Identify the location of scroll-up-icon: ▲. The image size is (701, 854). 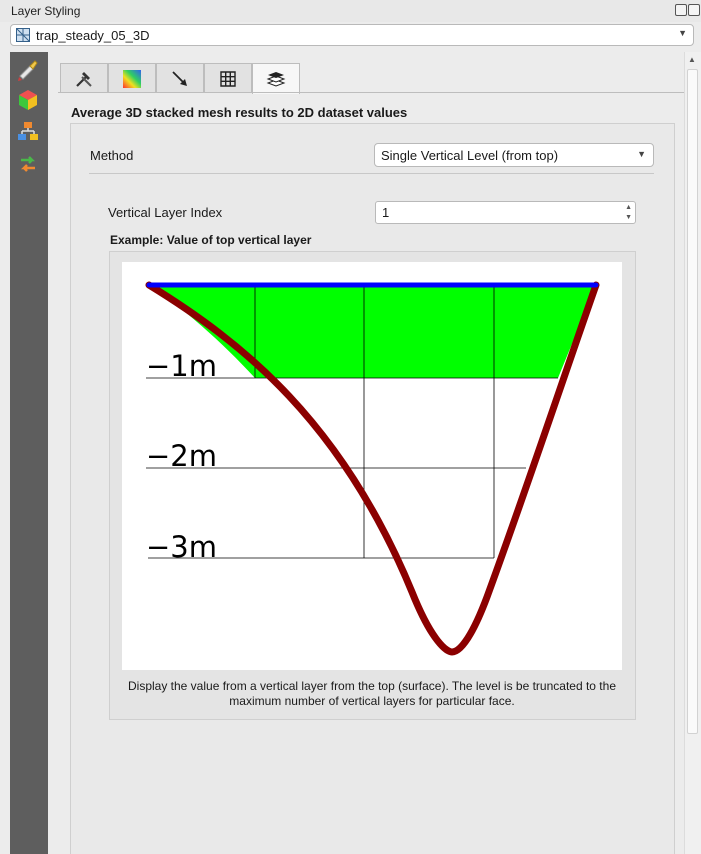
(692, 59).